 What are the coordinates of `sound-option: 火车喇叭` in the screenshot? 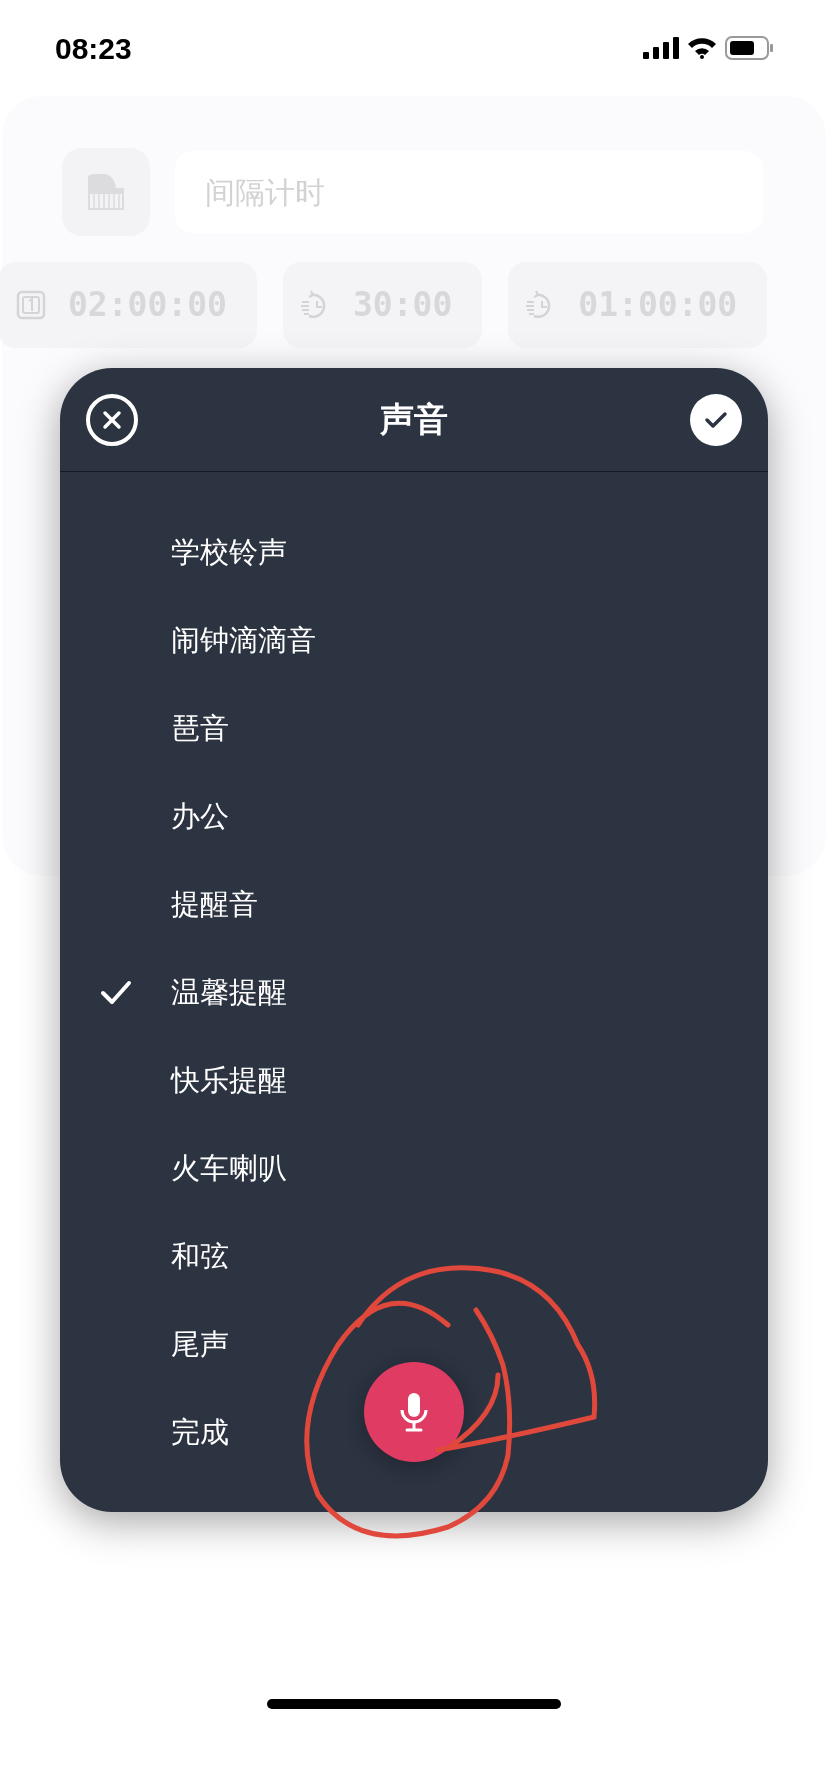 It's located at (414, 1169).